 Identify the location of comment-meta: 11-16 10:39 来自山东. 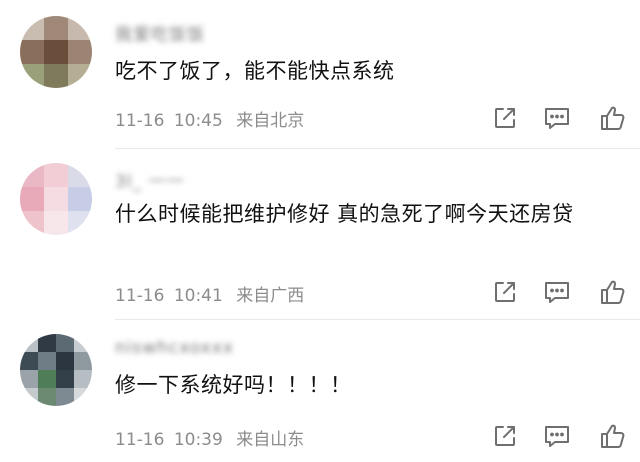
(210, 437).